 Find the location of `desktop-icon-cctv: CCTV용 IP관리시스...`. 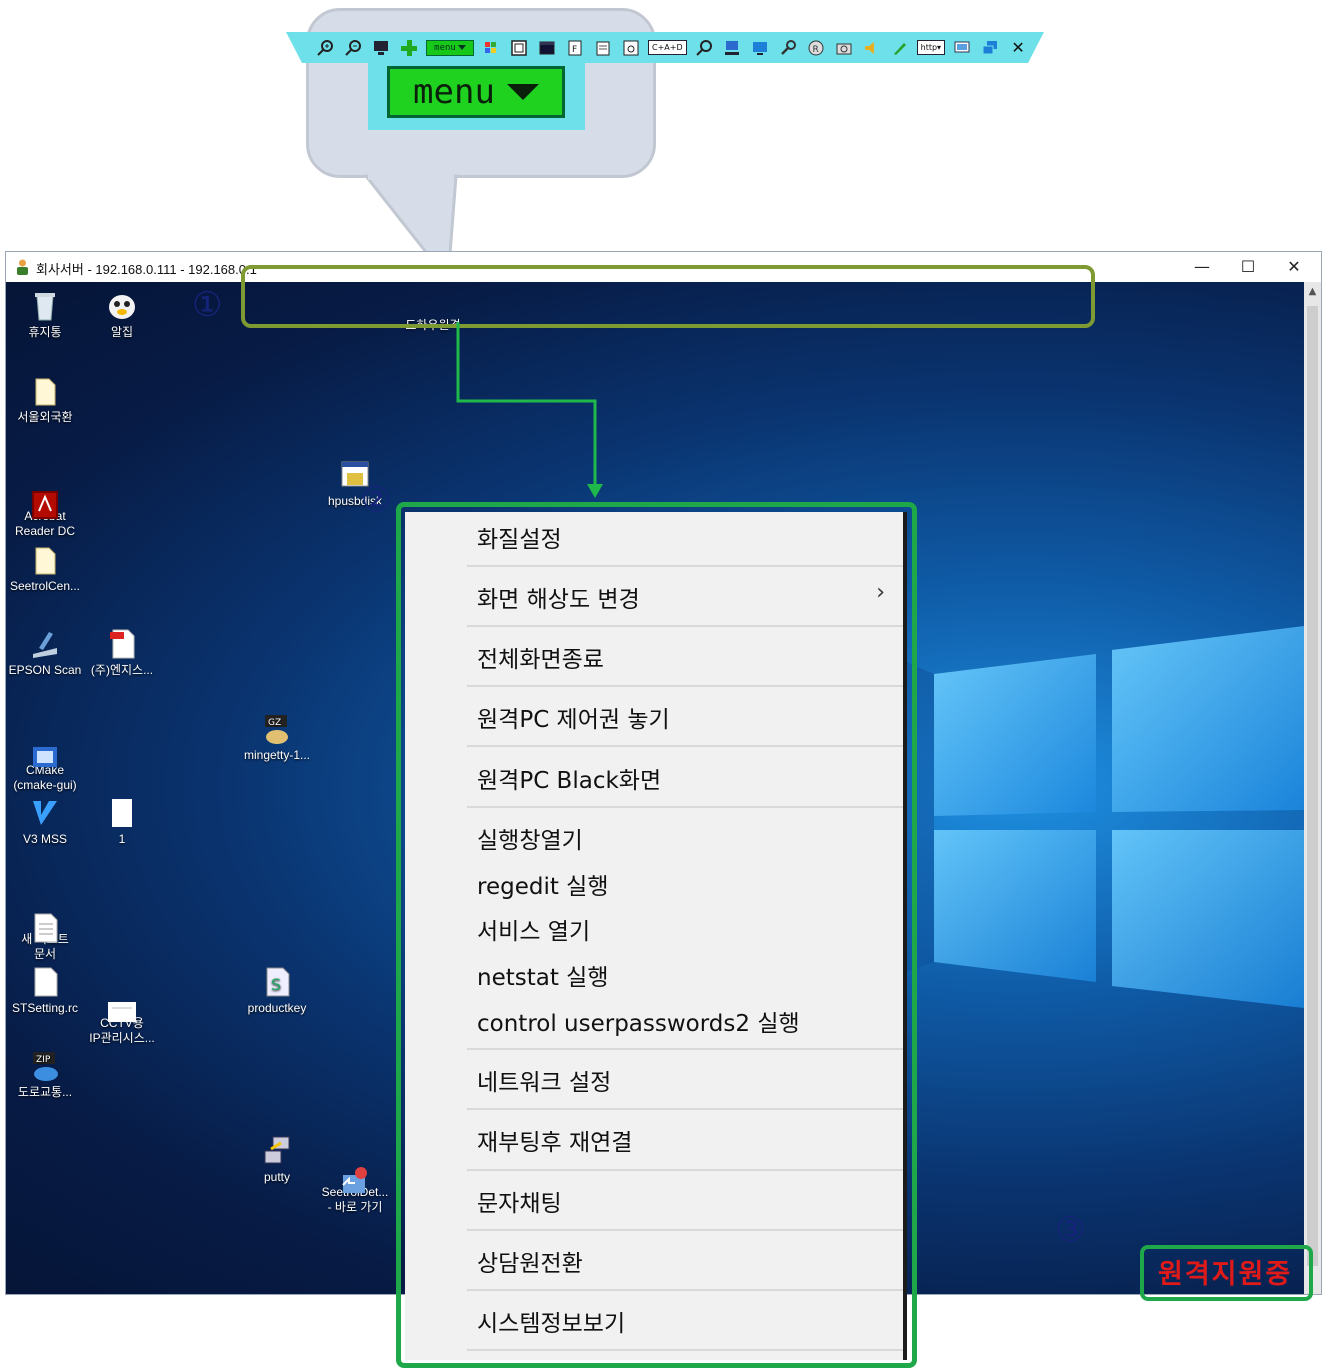

desktop-icon-cctv: CCTV용 IP관리시스... is located at coordinates (122, 1006).